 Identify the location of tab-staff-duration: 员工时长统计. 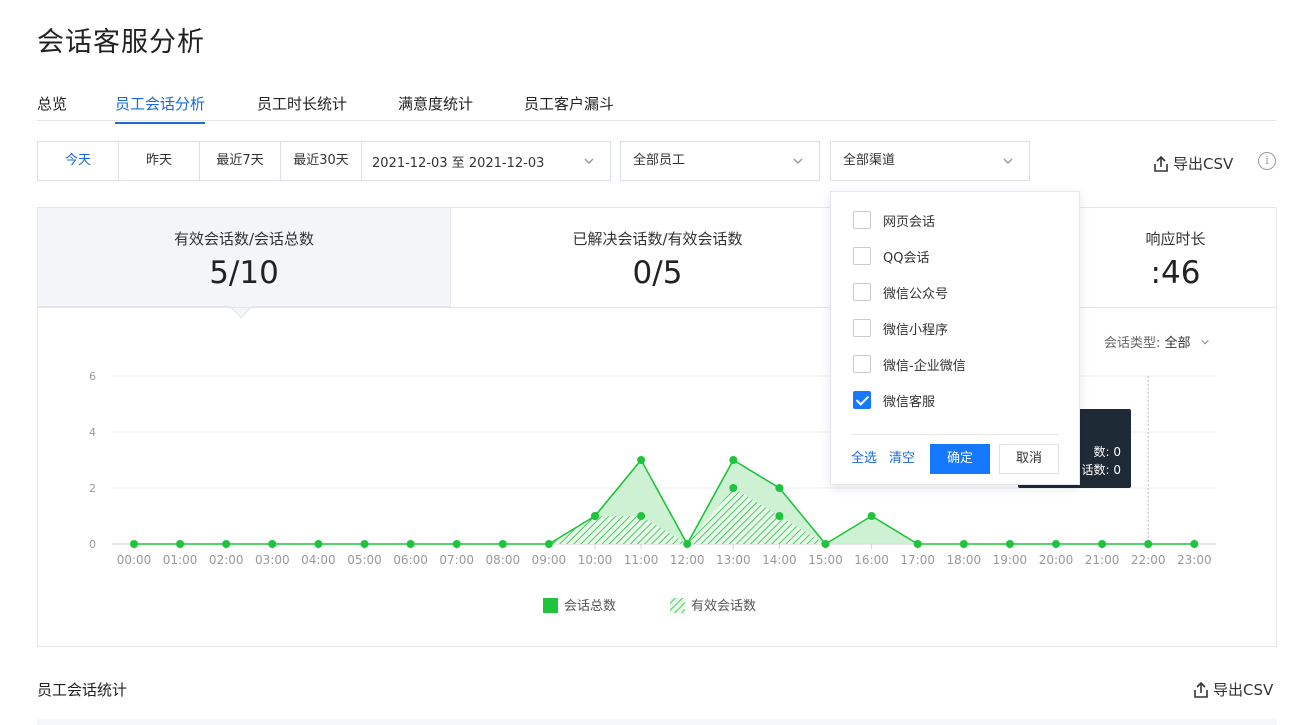
(302, 107).